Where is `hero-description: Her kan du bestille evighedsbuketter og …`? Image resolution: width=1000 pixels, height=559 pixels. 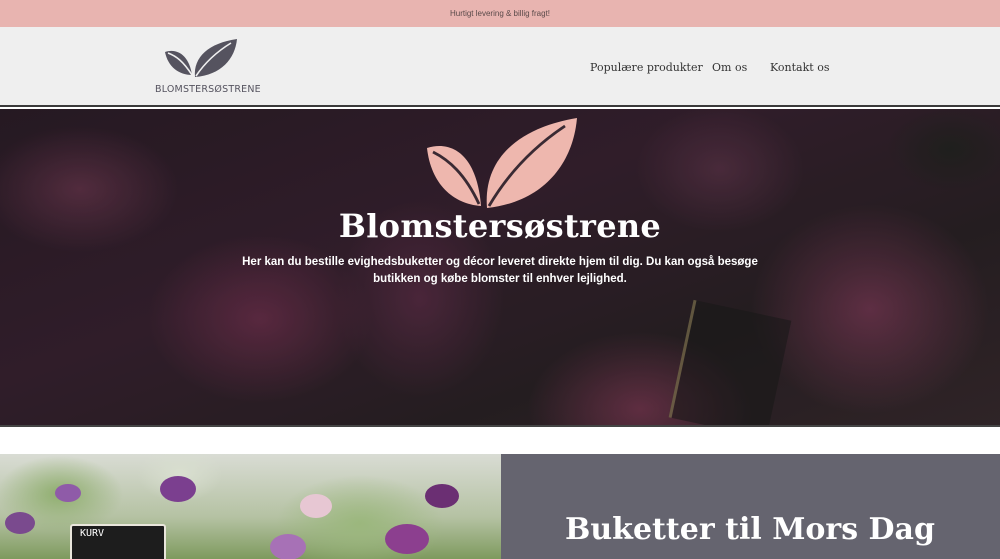 hero-description: Her kan du bestille evighedsbuketter og … is located at coordinates (500, 270).